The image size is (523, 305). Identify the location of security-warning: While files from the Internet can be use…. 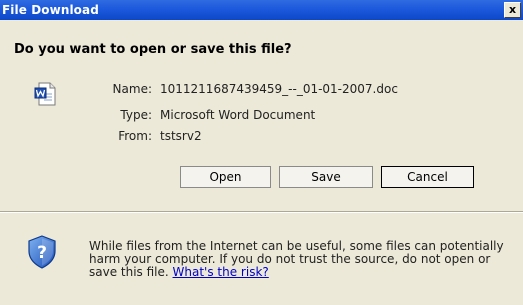
(304, 259).